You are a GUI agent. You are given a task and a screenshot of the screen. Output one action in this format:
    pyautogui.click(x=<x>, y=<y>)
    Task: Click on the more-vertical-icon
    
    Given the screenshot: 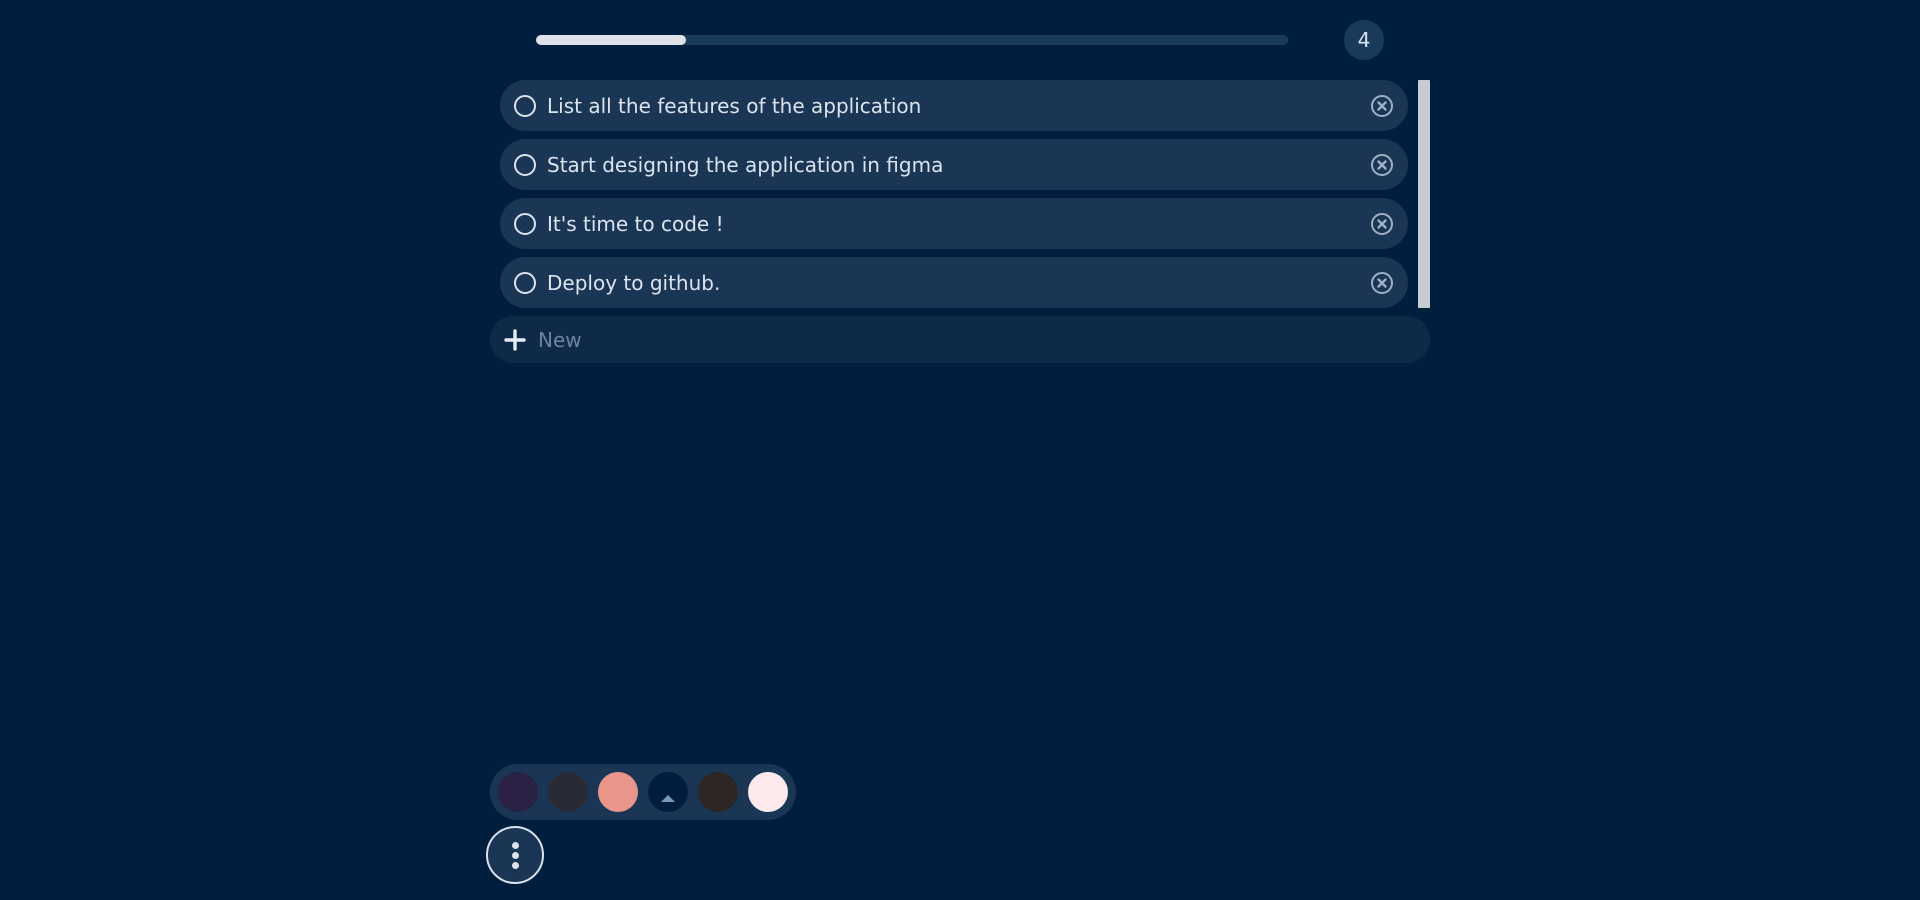 What is the action you would take?
    pyautogui.click(x=515, y=855)
    